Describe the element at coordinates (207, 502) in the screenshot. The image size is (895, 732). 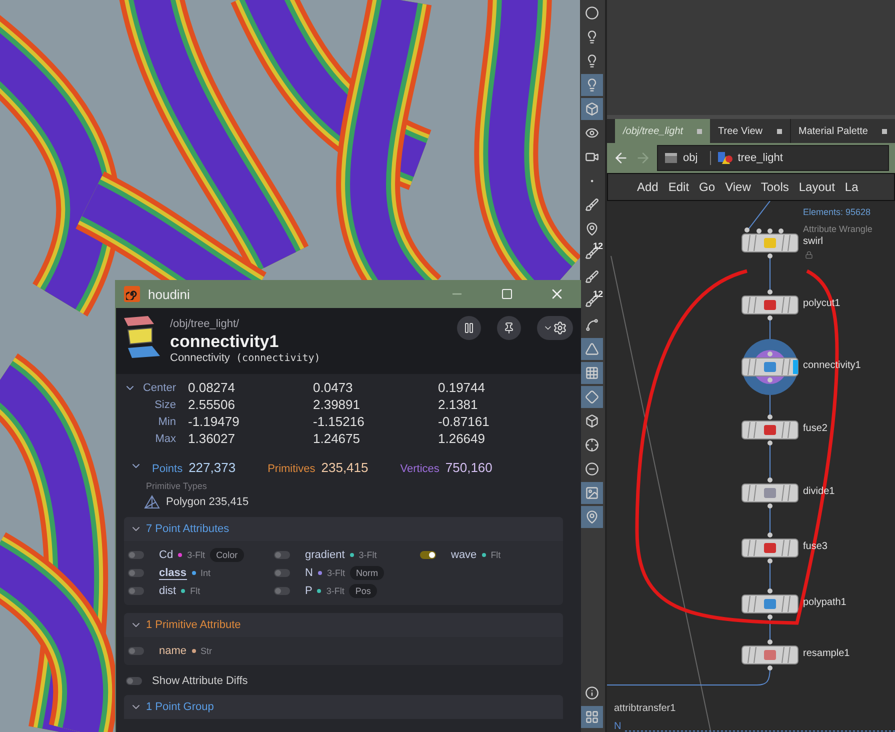
I see `primitive-type: Polygon 235,415` at that location.